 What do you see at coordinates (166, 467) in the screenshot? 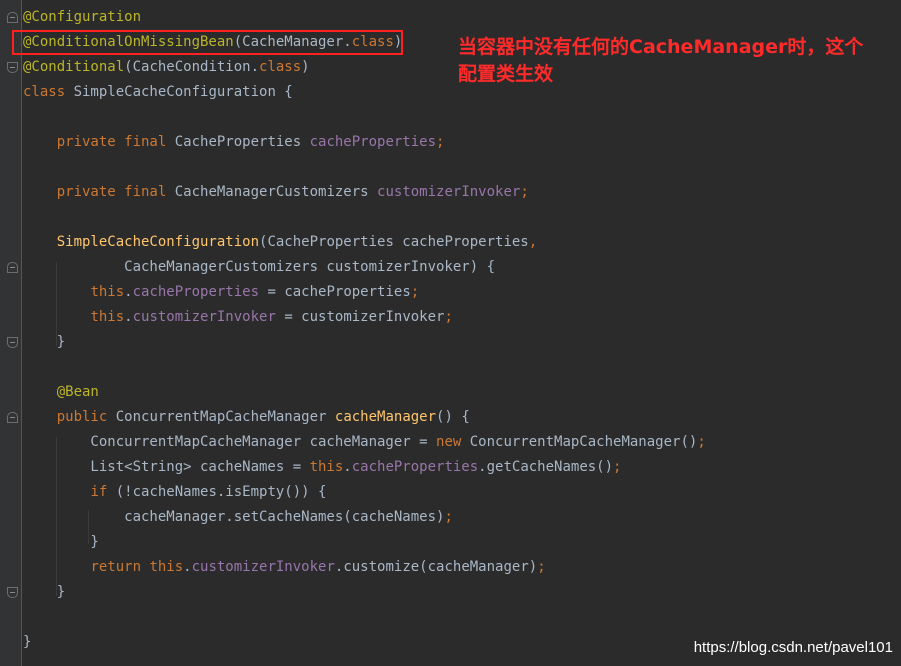
I see `code-token: List<String> cacheNames =` at bounding box center [166, 467].